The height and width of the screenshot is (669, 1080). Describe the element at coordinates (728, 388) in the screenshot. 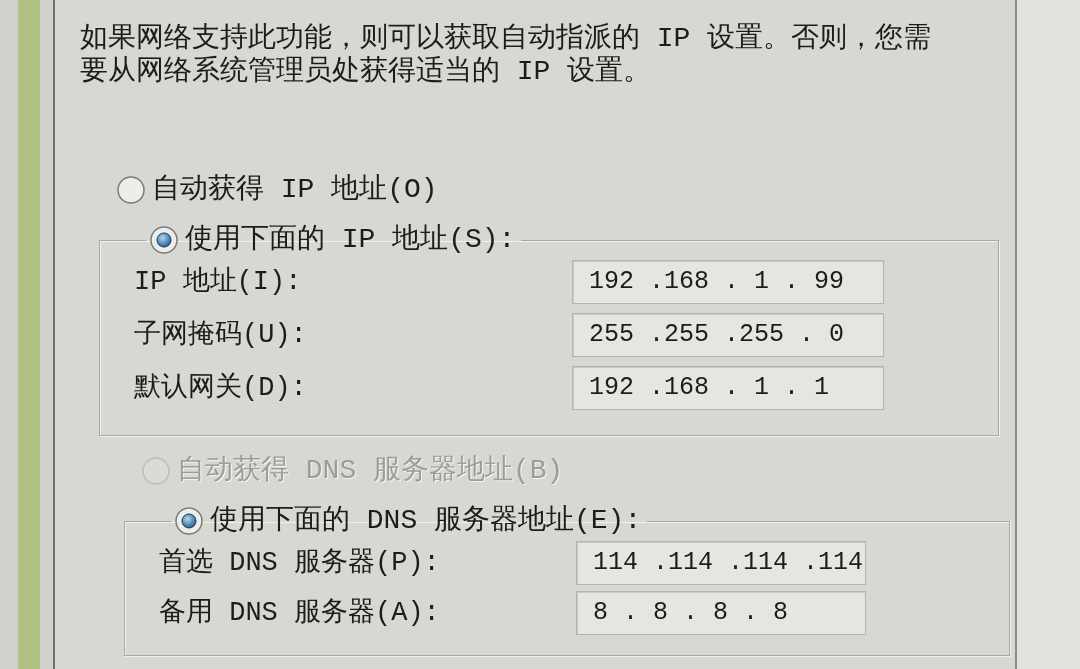

I see `ip-address-field: 192 .168 . 1 . 1` at that location.